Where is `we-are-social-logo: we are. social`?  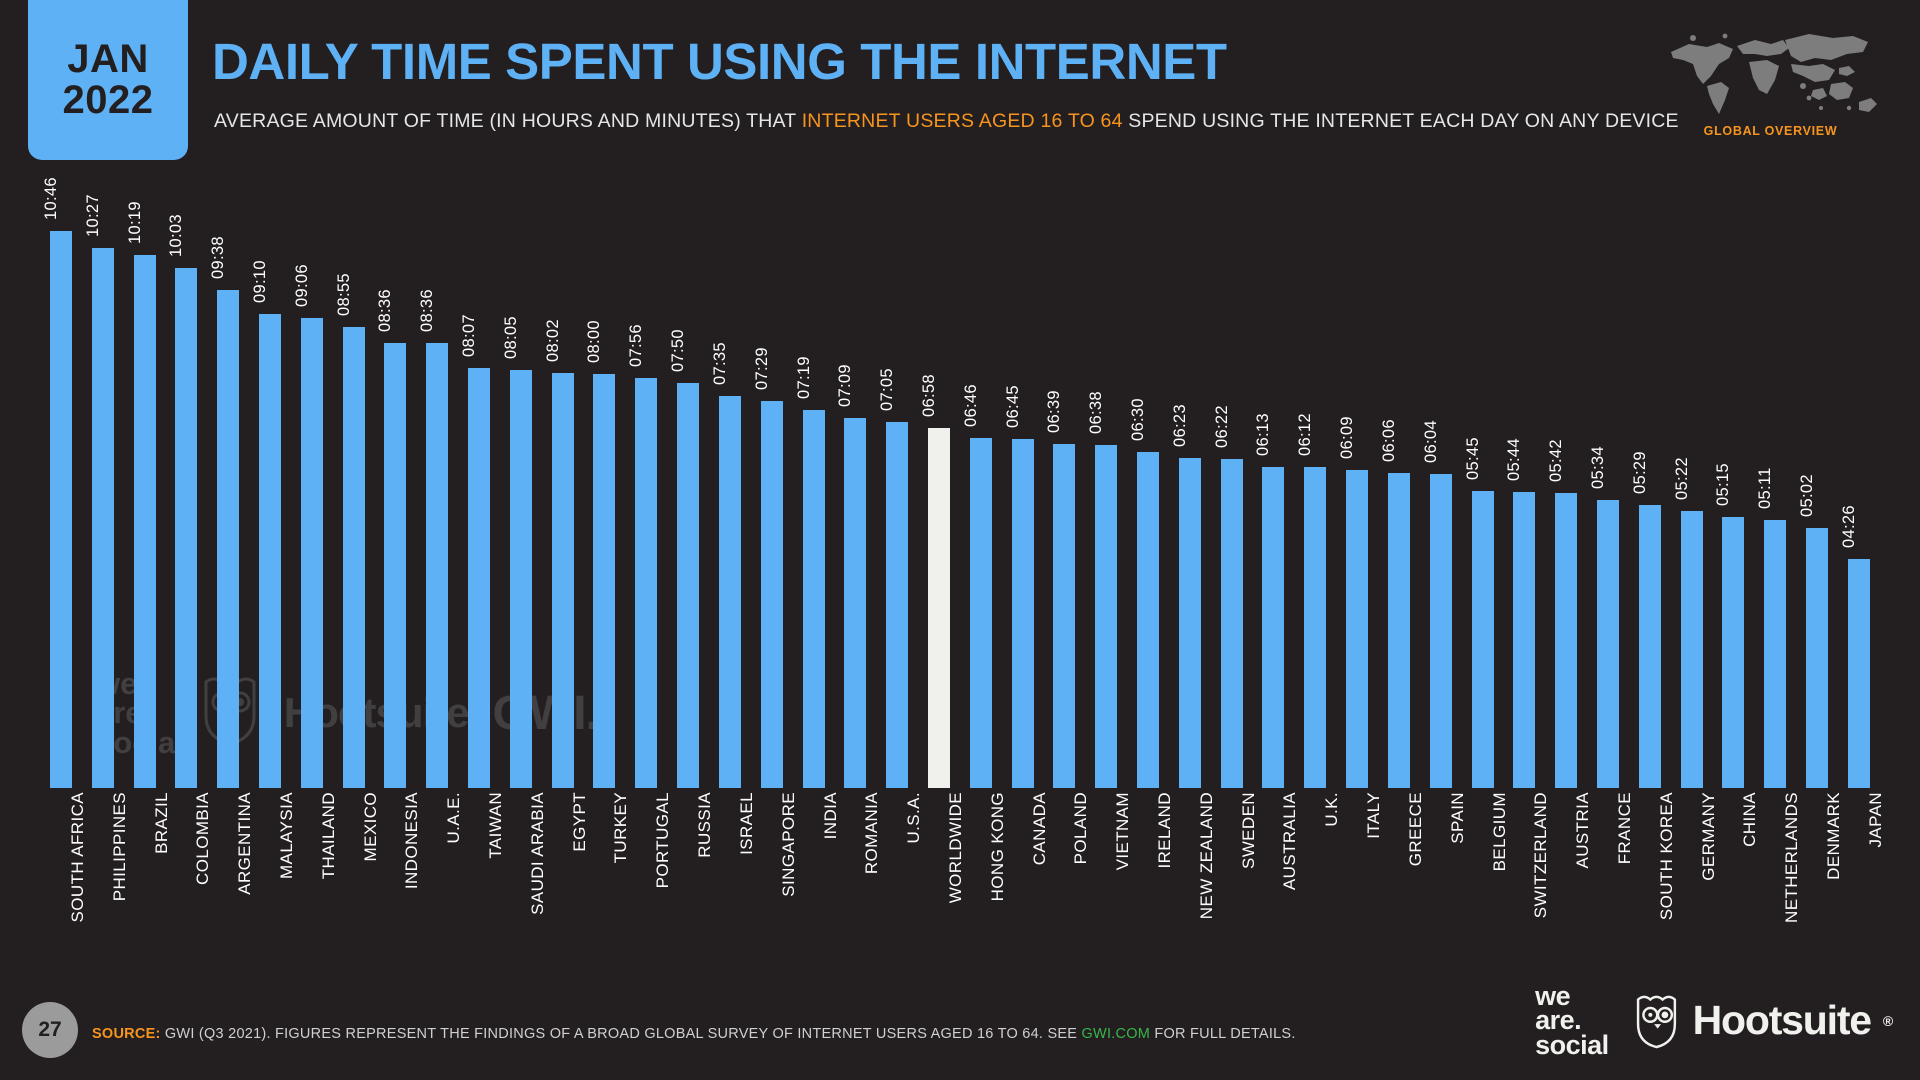
we-are-social-logo: we are. social is located at coordinates (1572, 1021).